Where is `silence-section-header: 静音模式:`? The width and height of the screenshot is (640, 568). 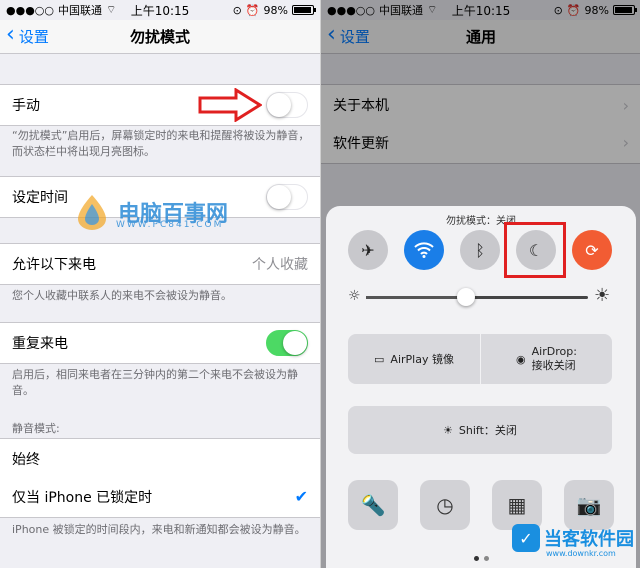 silence-section-header: 静音模式: is located at coordinates (36, 428).